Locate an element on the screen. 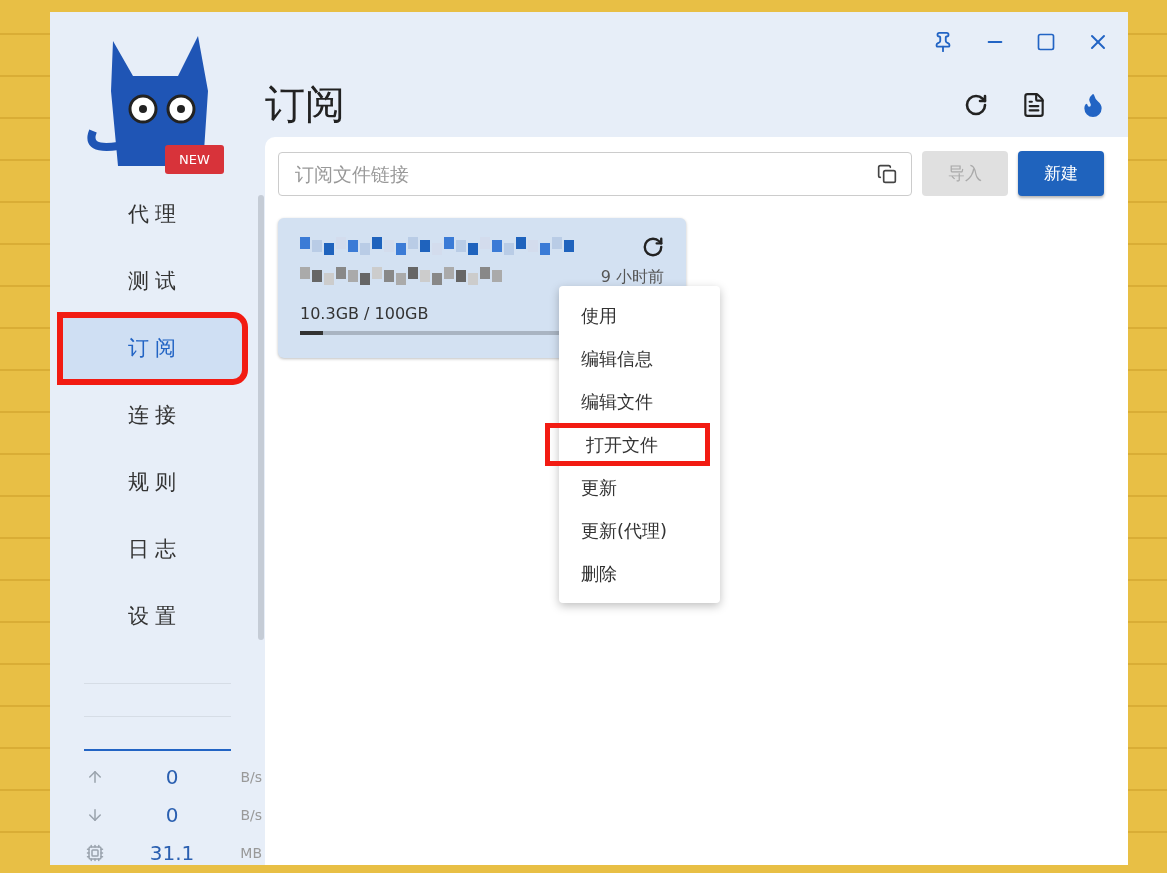 The height and width of the screenshot is (873, 1167). traffic-unit: MB is located at coordinates (250, 853).